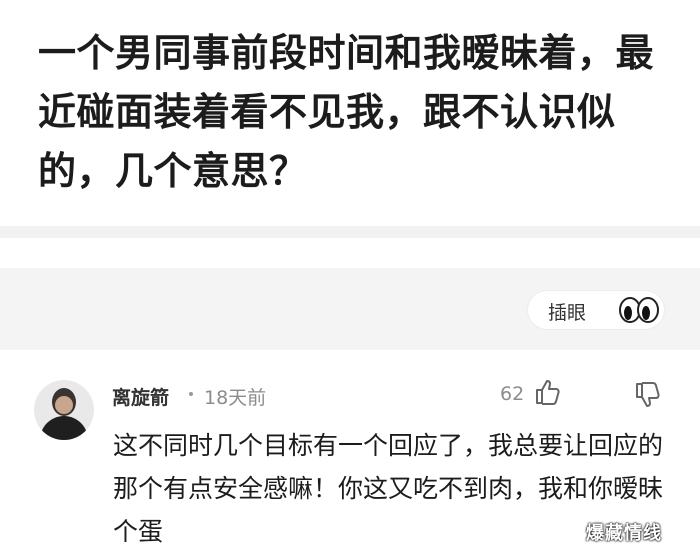  What do you see at coordinates (350, 232) in the screenshot?
I see `divider` at bounding box center [350, 232].